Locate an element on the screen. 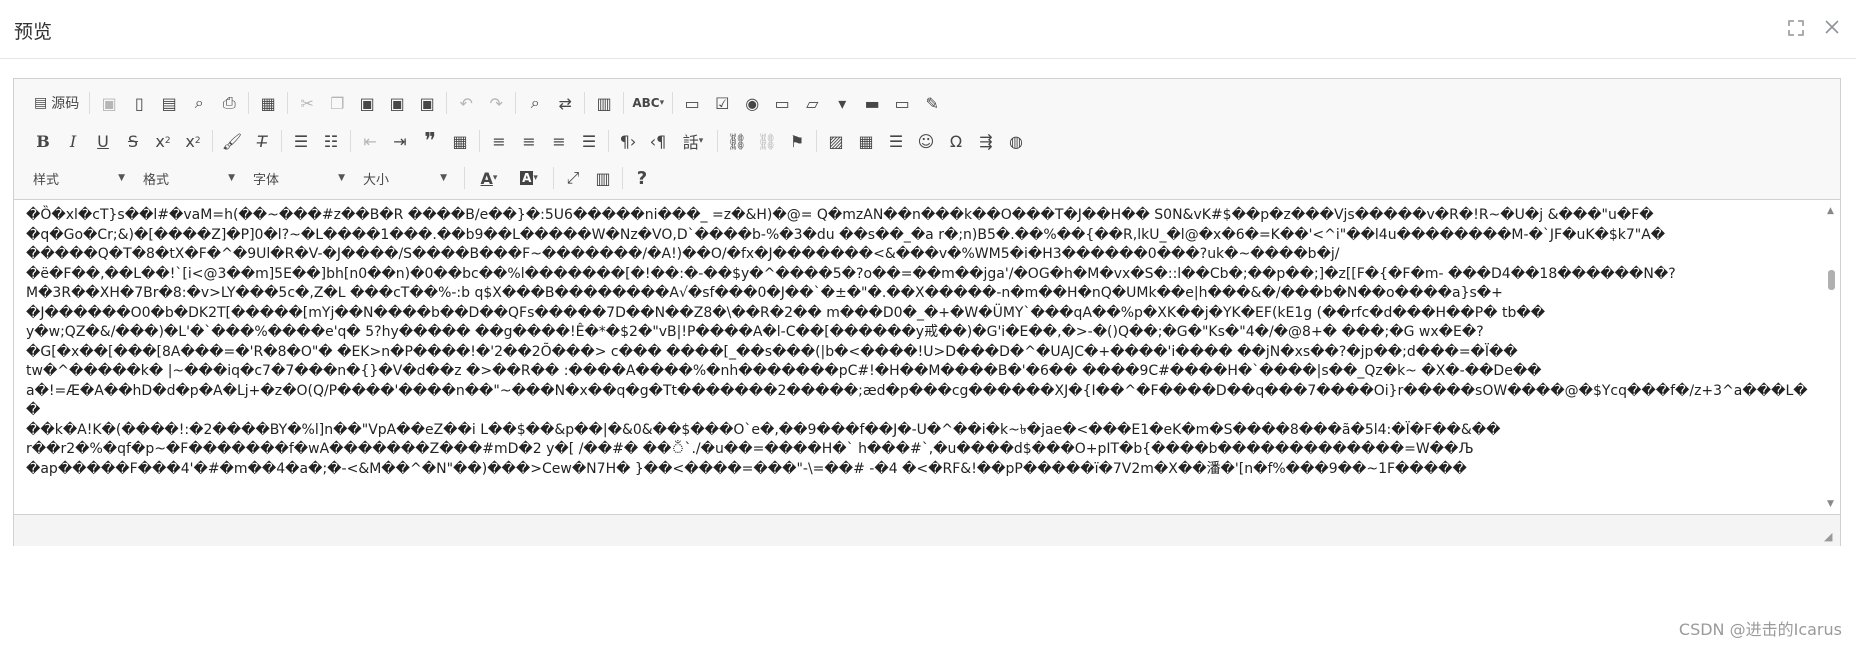 The height and width of the screenshot is (650, 1856). blockquote-icon: ❞ is located at coordinates (430, 141).